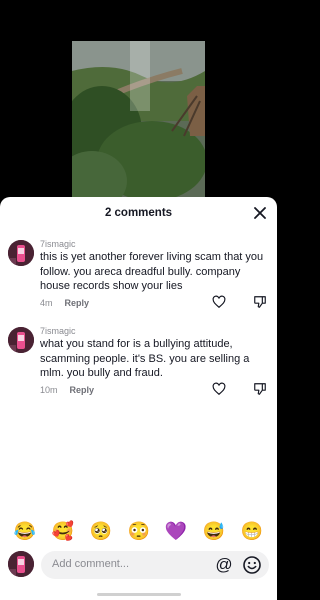 Image resolution: width=320 pixels, height=600 pixels. What do you see at coordinates (63, 531) in the screenshot?
I see `emoji-hearts-button: 🥰` at bounding box center [63, 531].